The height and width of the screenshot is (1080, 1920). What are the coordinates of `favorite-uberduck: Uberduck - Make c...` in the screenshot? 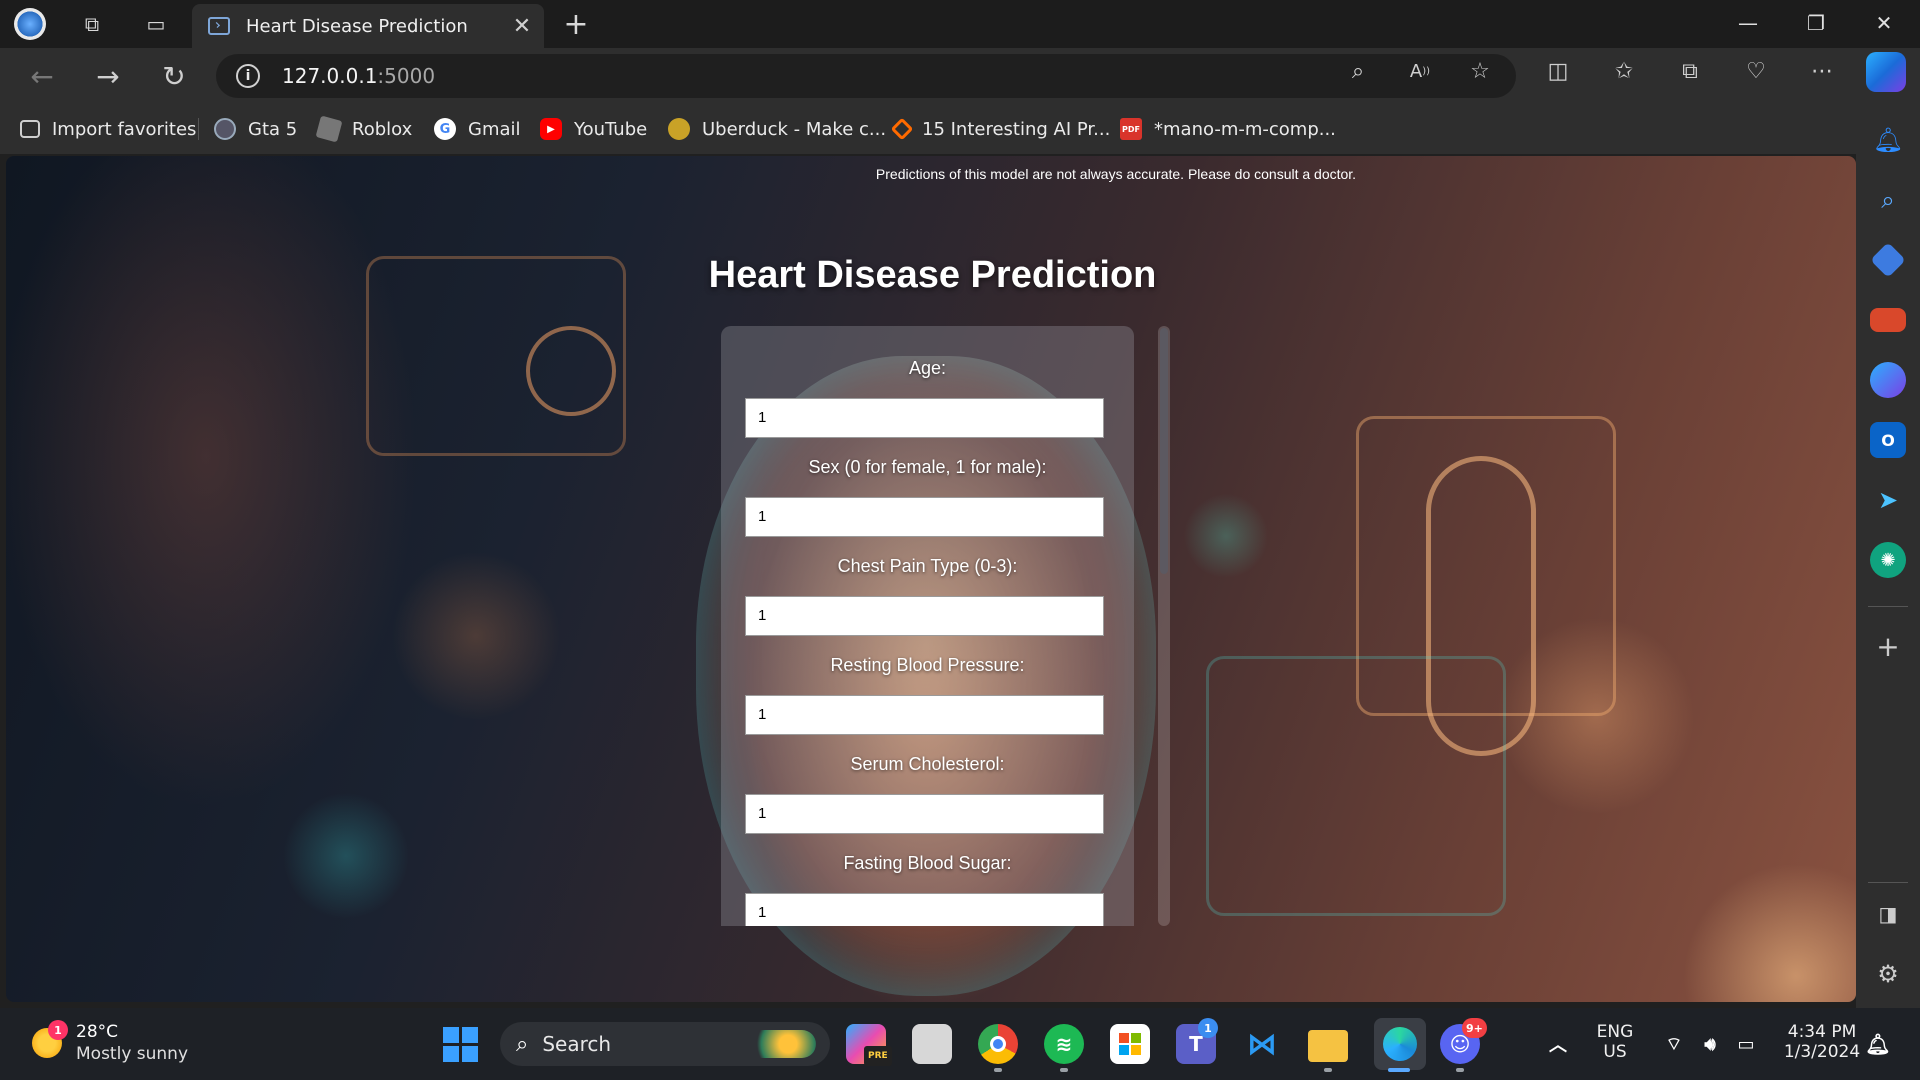 It's located at (777, 129).